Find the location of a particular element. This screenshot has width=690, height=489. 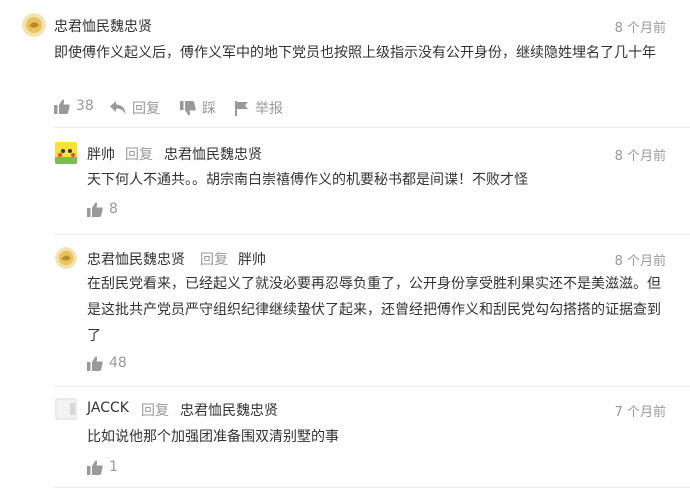

like-count: 38 is located at coordinates (85, 106).